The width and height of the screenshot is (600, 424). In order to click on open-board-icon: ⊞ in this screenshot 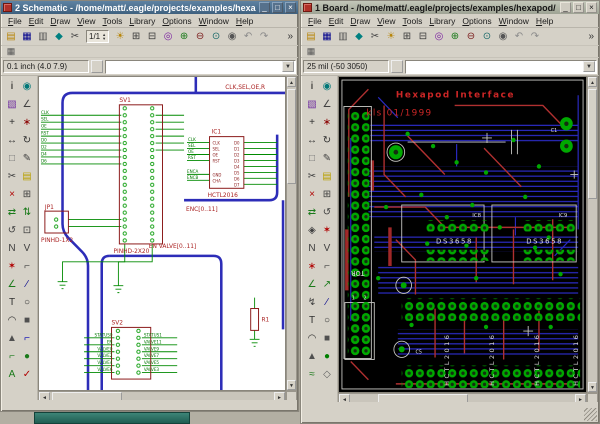, I will do `click(407, 36)`.